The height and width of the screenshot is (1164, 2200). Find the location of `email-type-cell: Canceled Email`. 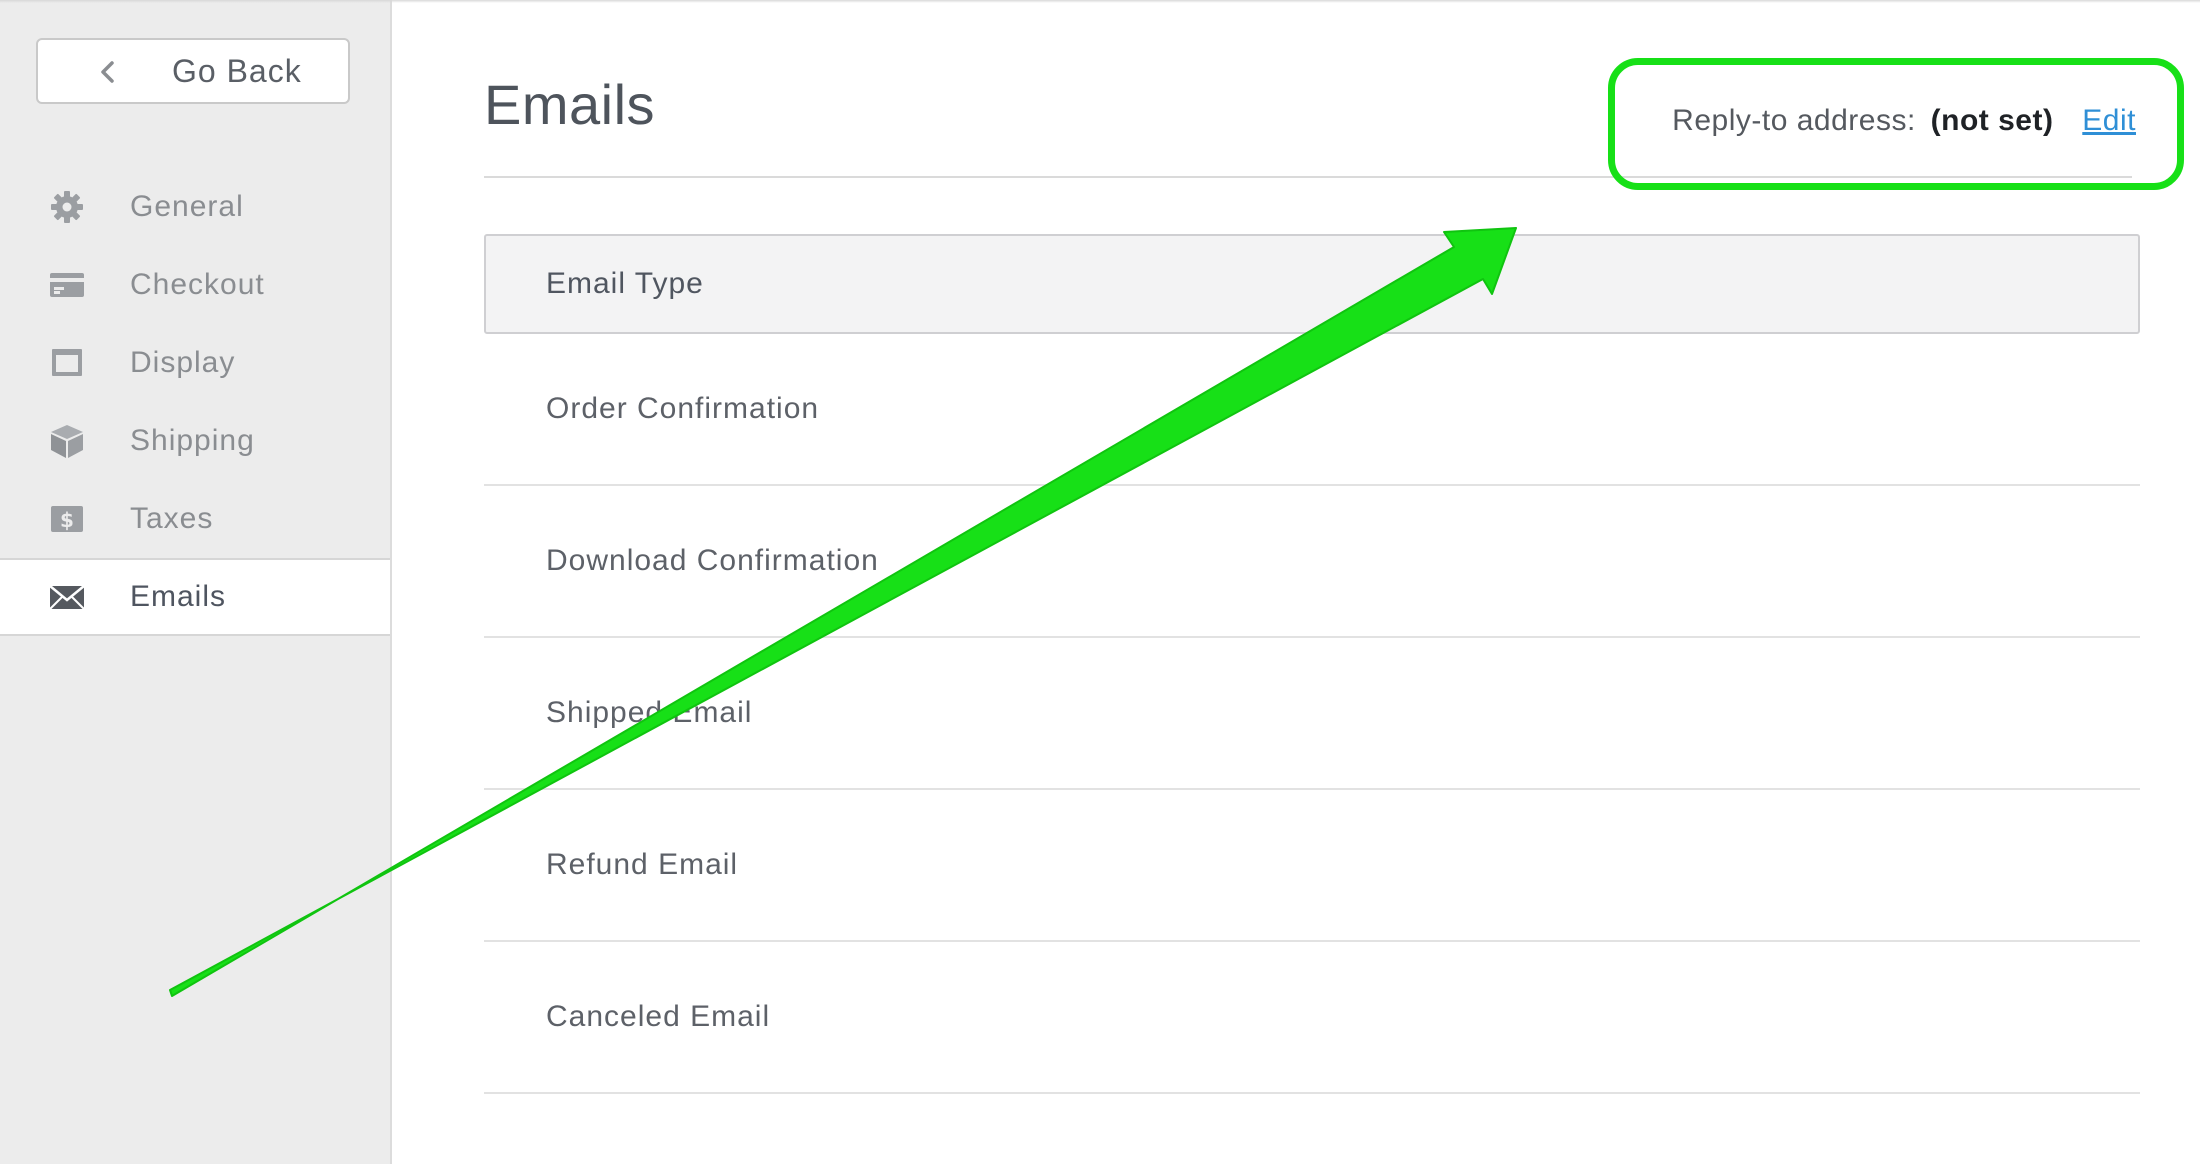

email-type-cell: Canceled Email is located at coordinates (658, 1016).